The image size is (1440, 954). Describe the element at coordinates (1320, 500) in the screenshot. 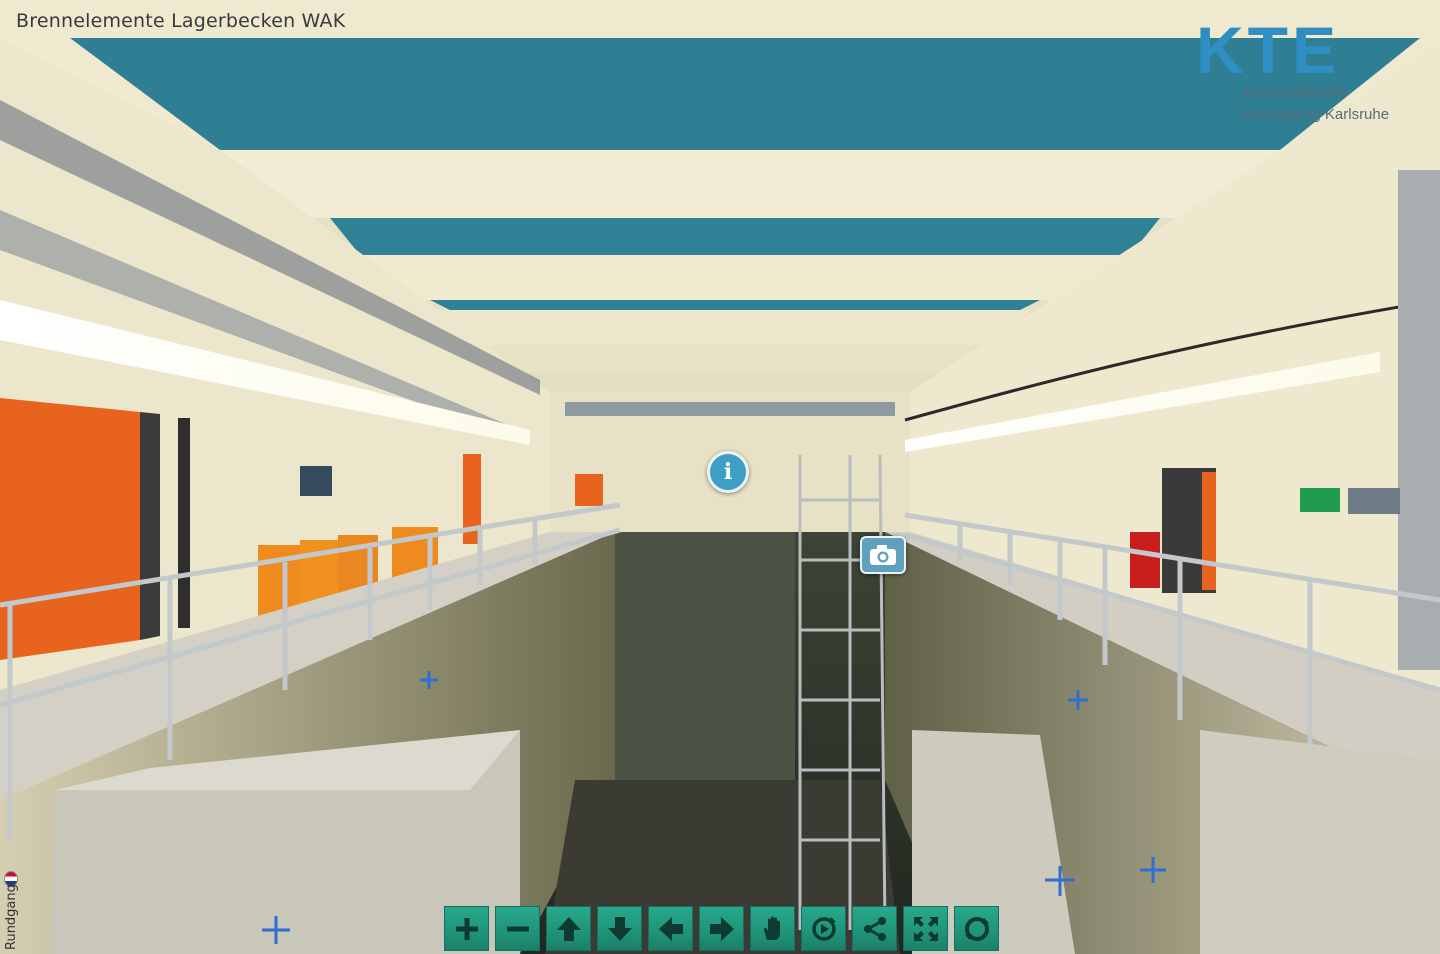

I see `exit-sign` at that location.